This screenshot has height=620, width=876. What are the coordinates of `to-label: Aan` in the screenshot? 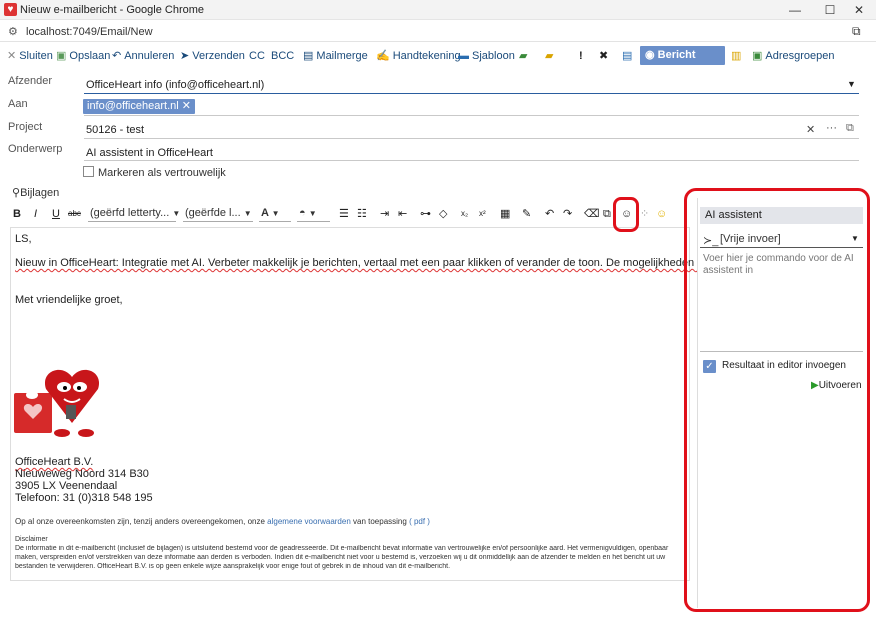 It's located at (18, 104).